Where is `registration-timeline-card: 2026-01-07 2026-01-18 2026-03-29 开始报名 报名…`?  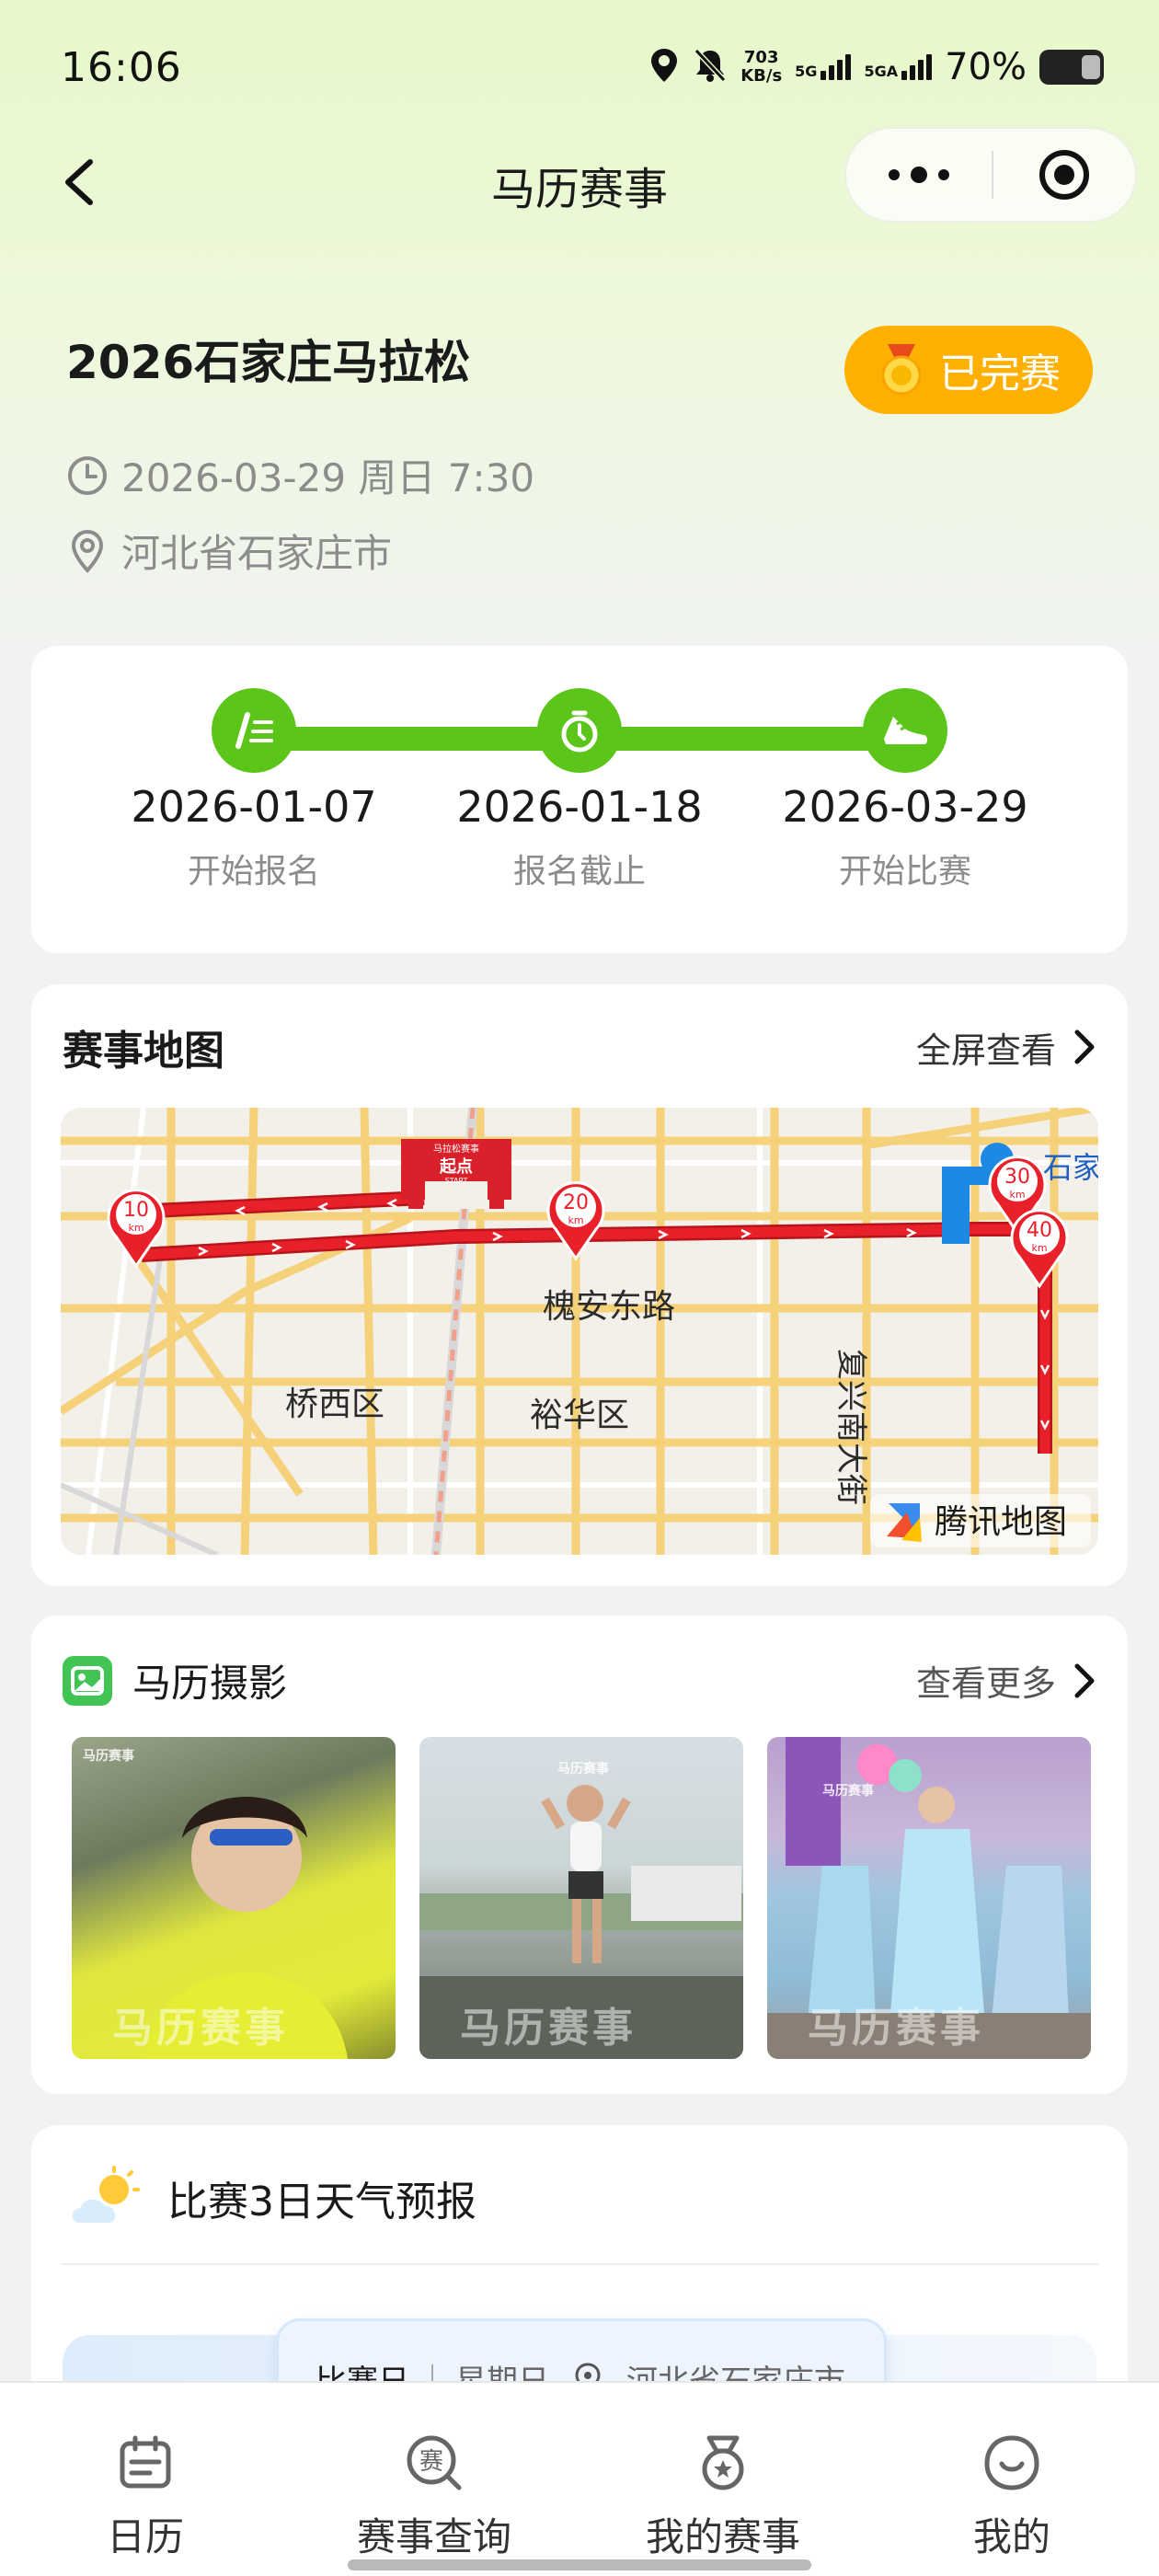
registration-timeline-card: 2026-01-07 2026-01-18 2026-03-29 开始报名 报名… is located at coordinates (579, 799).